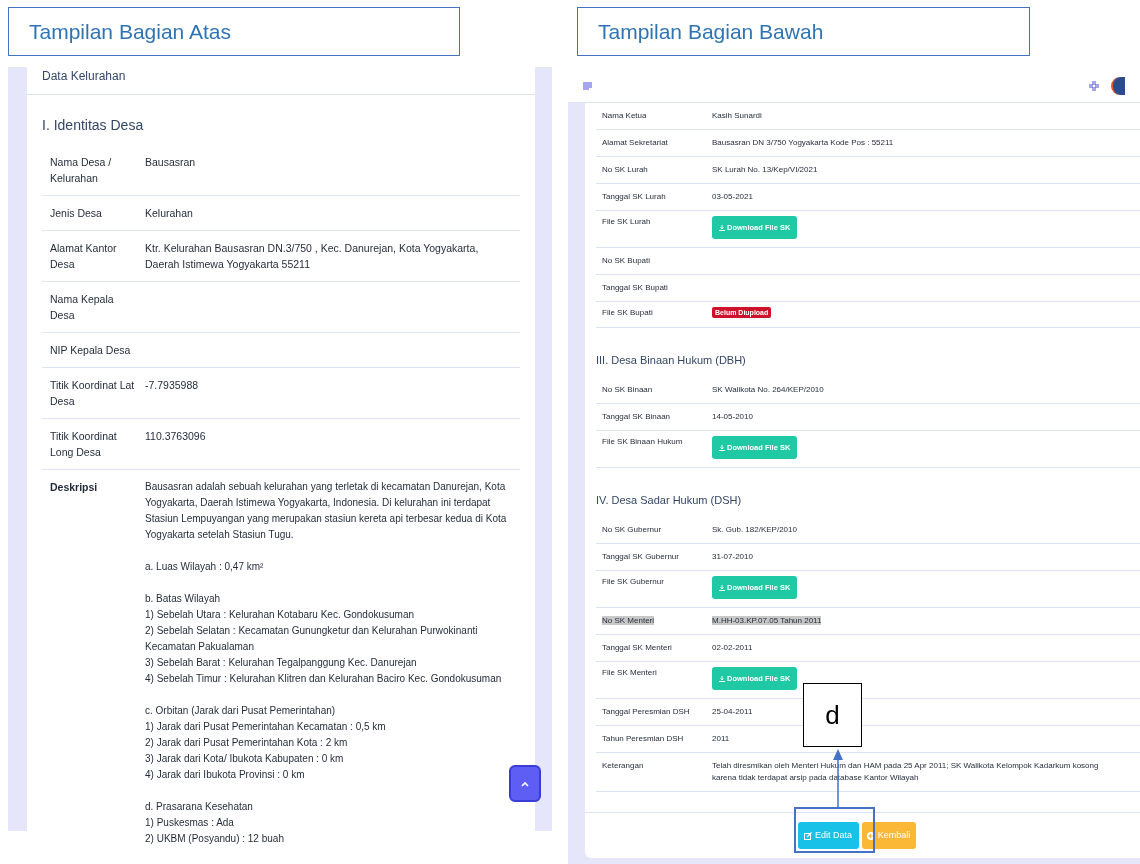 This screenshot has width=1140, height=864. What do you see at coordinates (84, 76) in the screenshot?
I see `card-title: Data Kelurahan` at bounding box center [84, 76].